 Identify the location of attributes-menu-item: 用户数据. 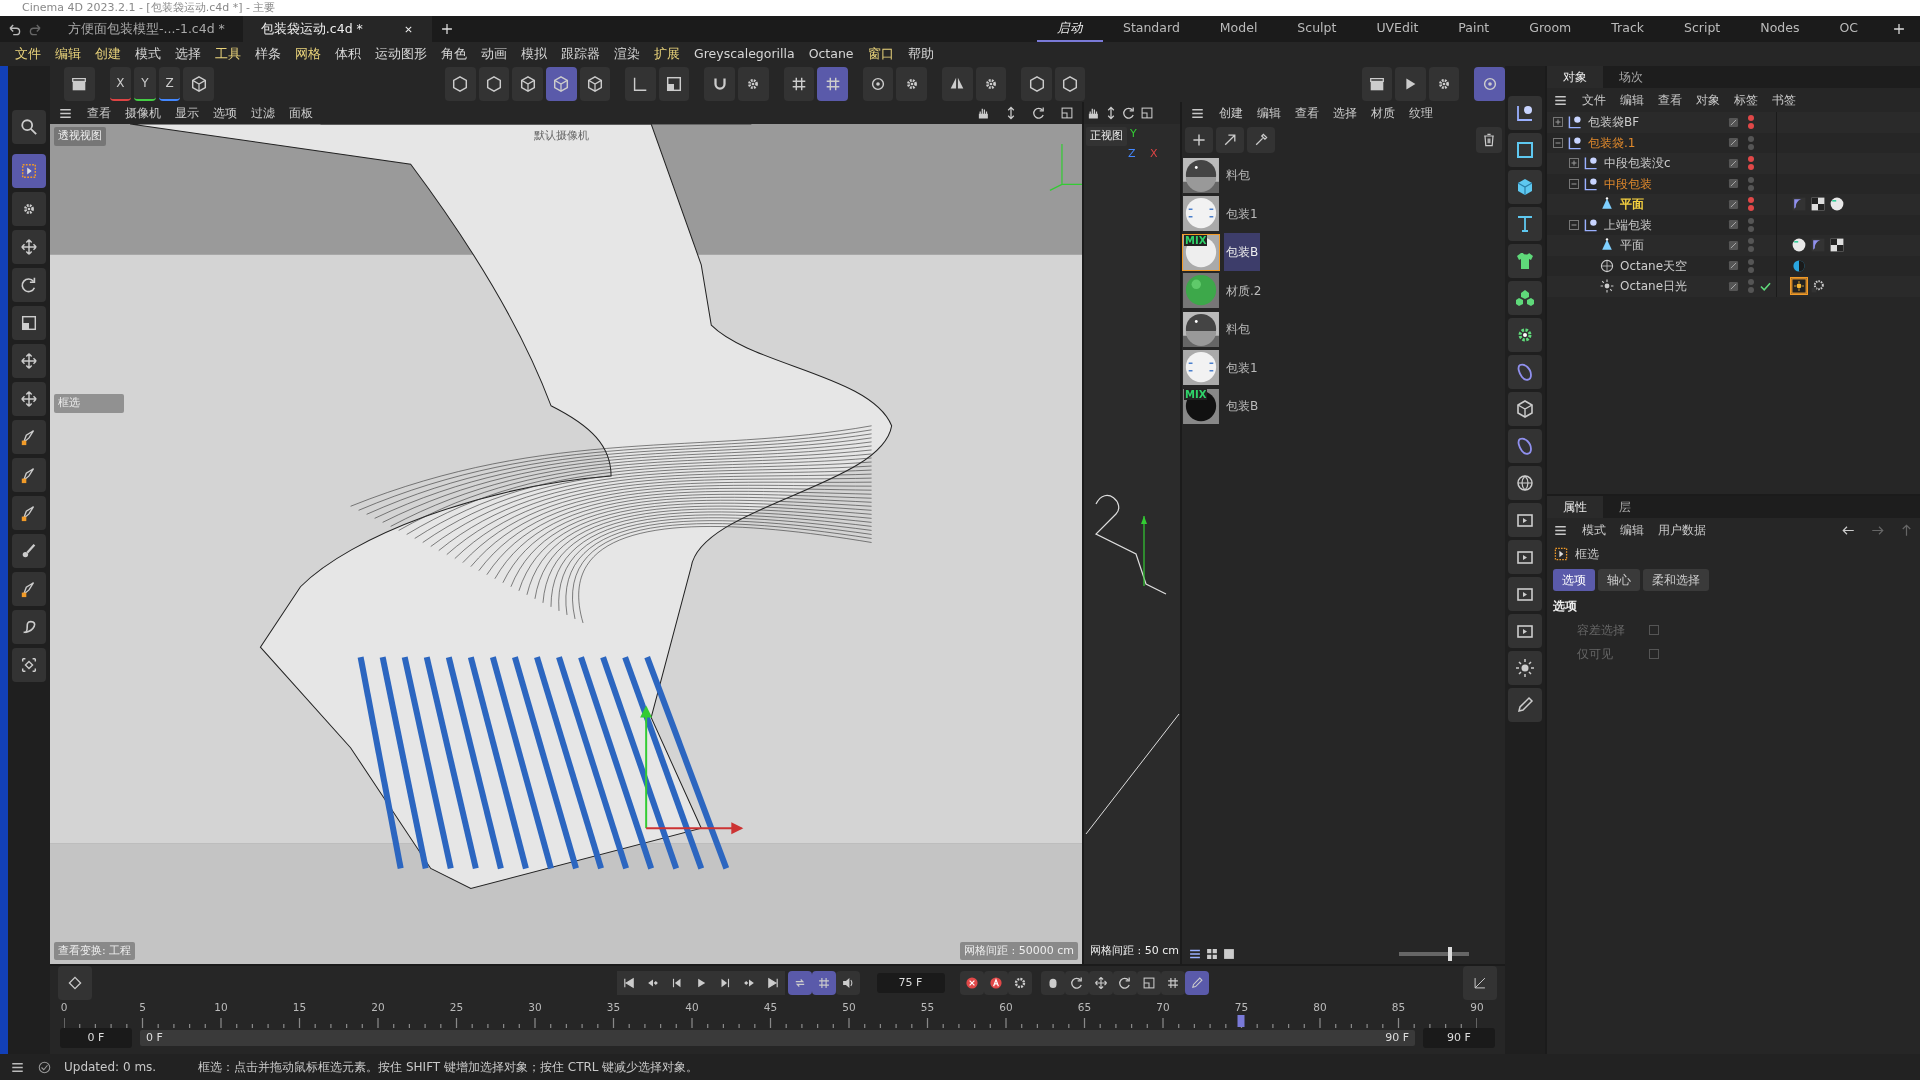
(1682, 530).